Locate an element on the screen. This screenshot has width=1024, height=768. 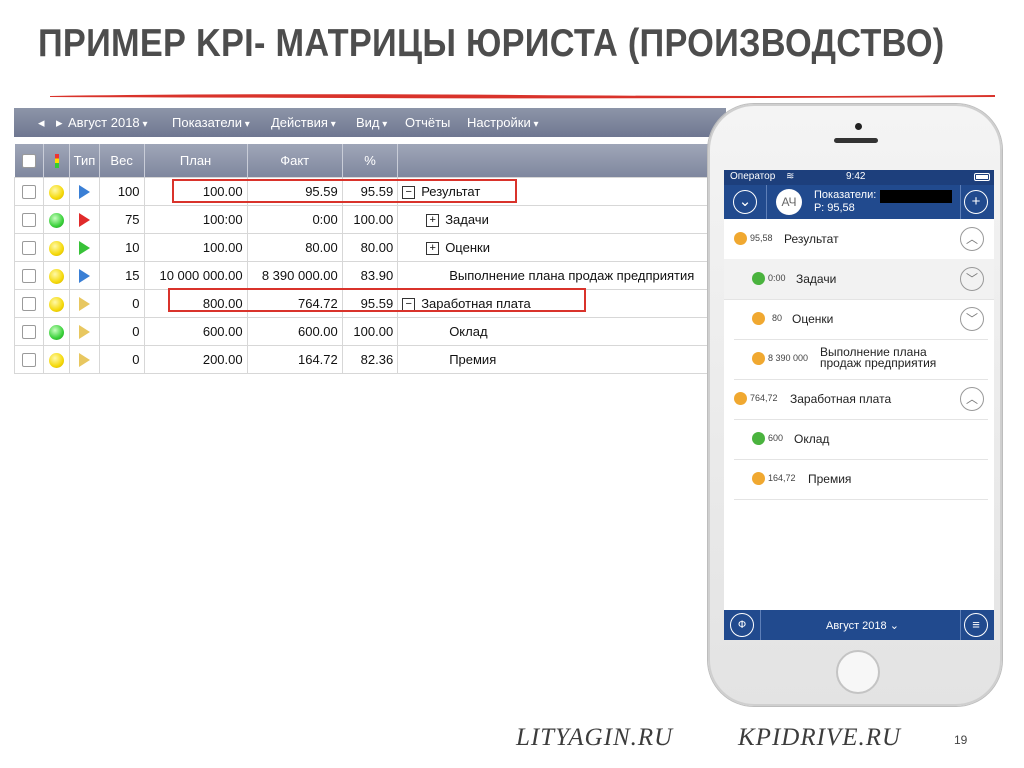
list-item: 80 Оценки ﹀ is located at coordinates (861, 319).